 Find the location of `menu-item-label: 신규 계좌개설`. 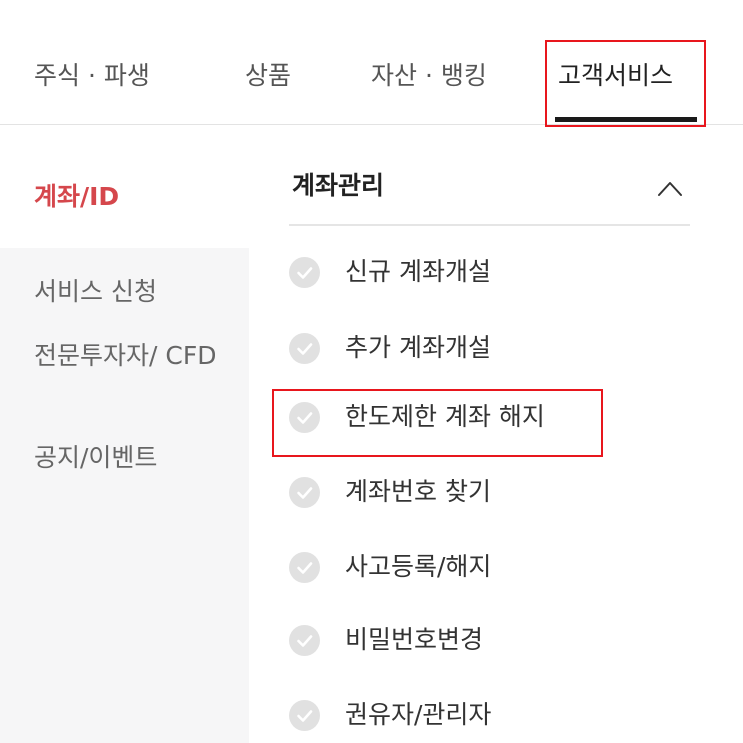

menu-item-label: 신규 계좌개설 is located at coordinates (418, 271).